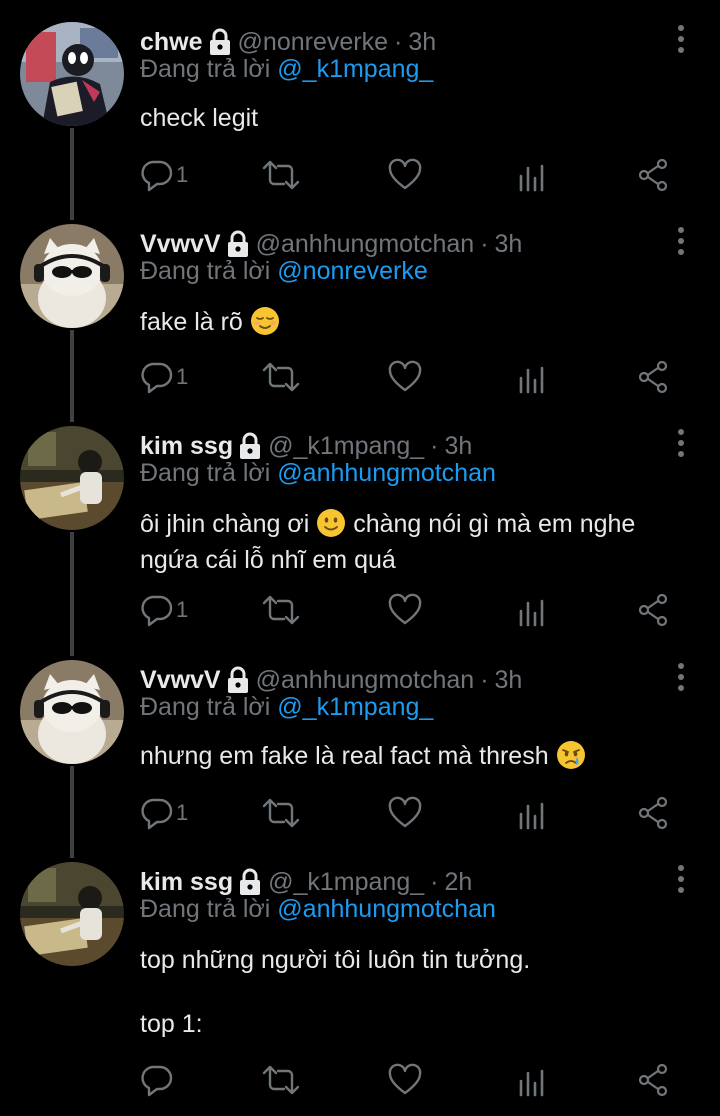  I want to click on tweet-text: fake là rõ, so click(191, 322).